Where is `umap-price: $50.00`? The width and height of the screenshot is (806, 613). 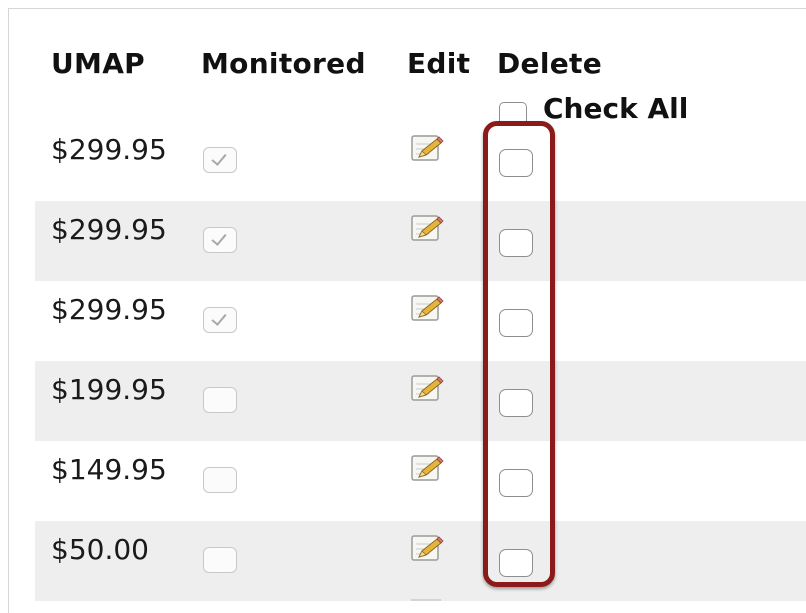
umap-price: $50.00 is located at coordinates (100, 549).